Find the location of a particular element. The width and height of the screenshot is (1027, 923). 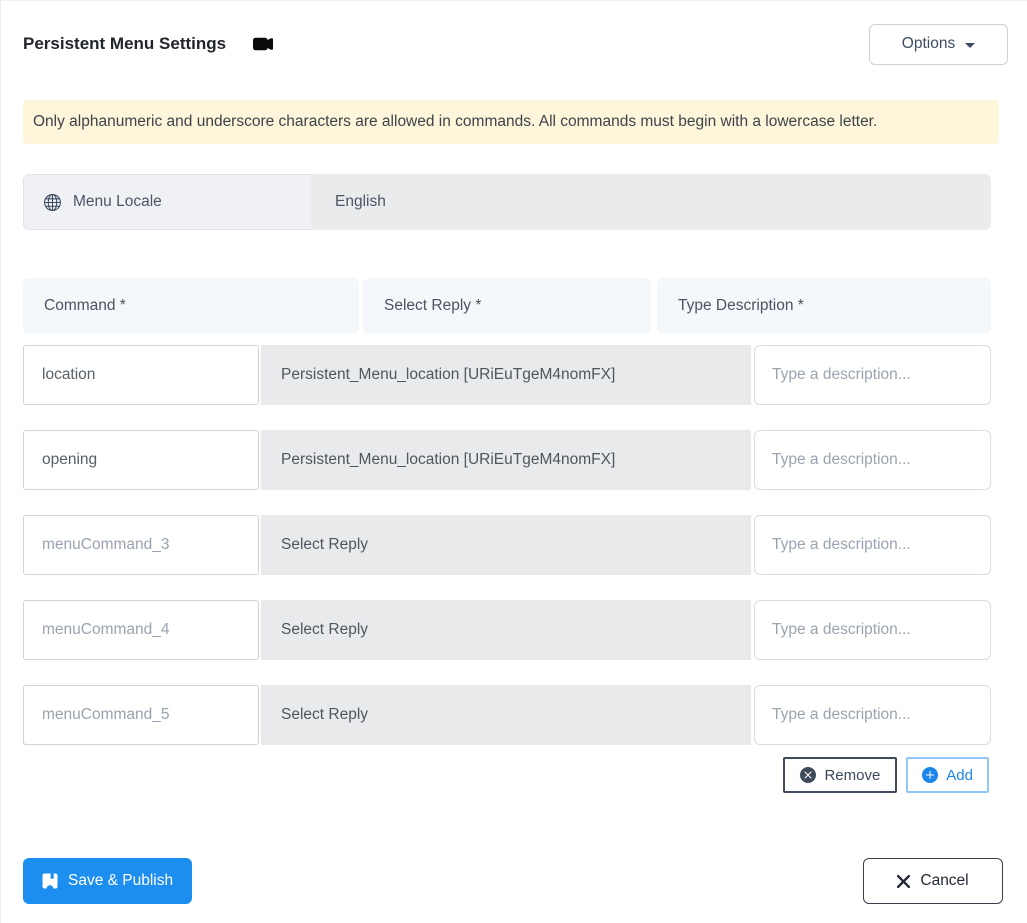

menu-locale-label: Menu Locale is located at coordinates (117, 201).